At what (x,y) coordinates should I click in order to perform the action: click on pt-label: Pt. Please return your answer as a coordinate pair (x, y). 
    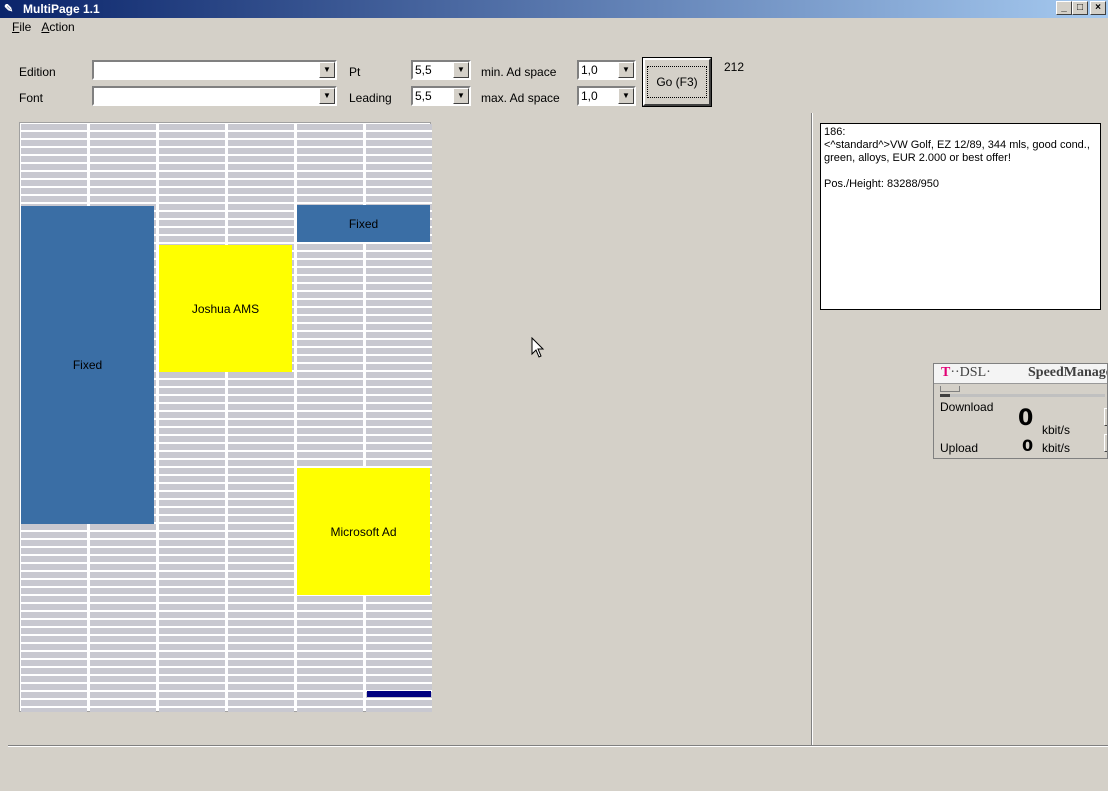
    Looking at the image, I should click on (355, 72).